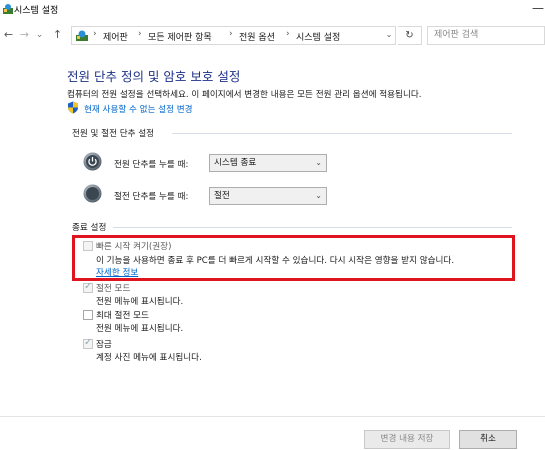  Describe the element at coordinates (113, 134) in the screenshot. I see `power-section-heading: 전원 및 절전 단추 설정` at that location.